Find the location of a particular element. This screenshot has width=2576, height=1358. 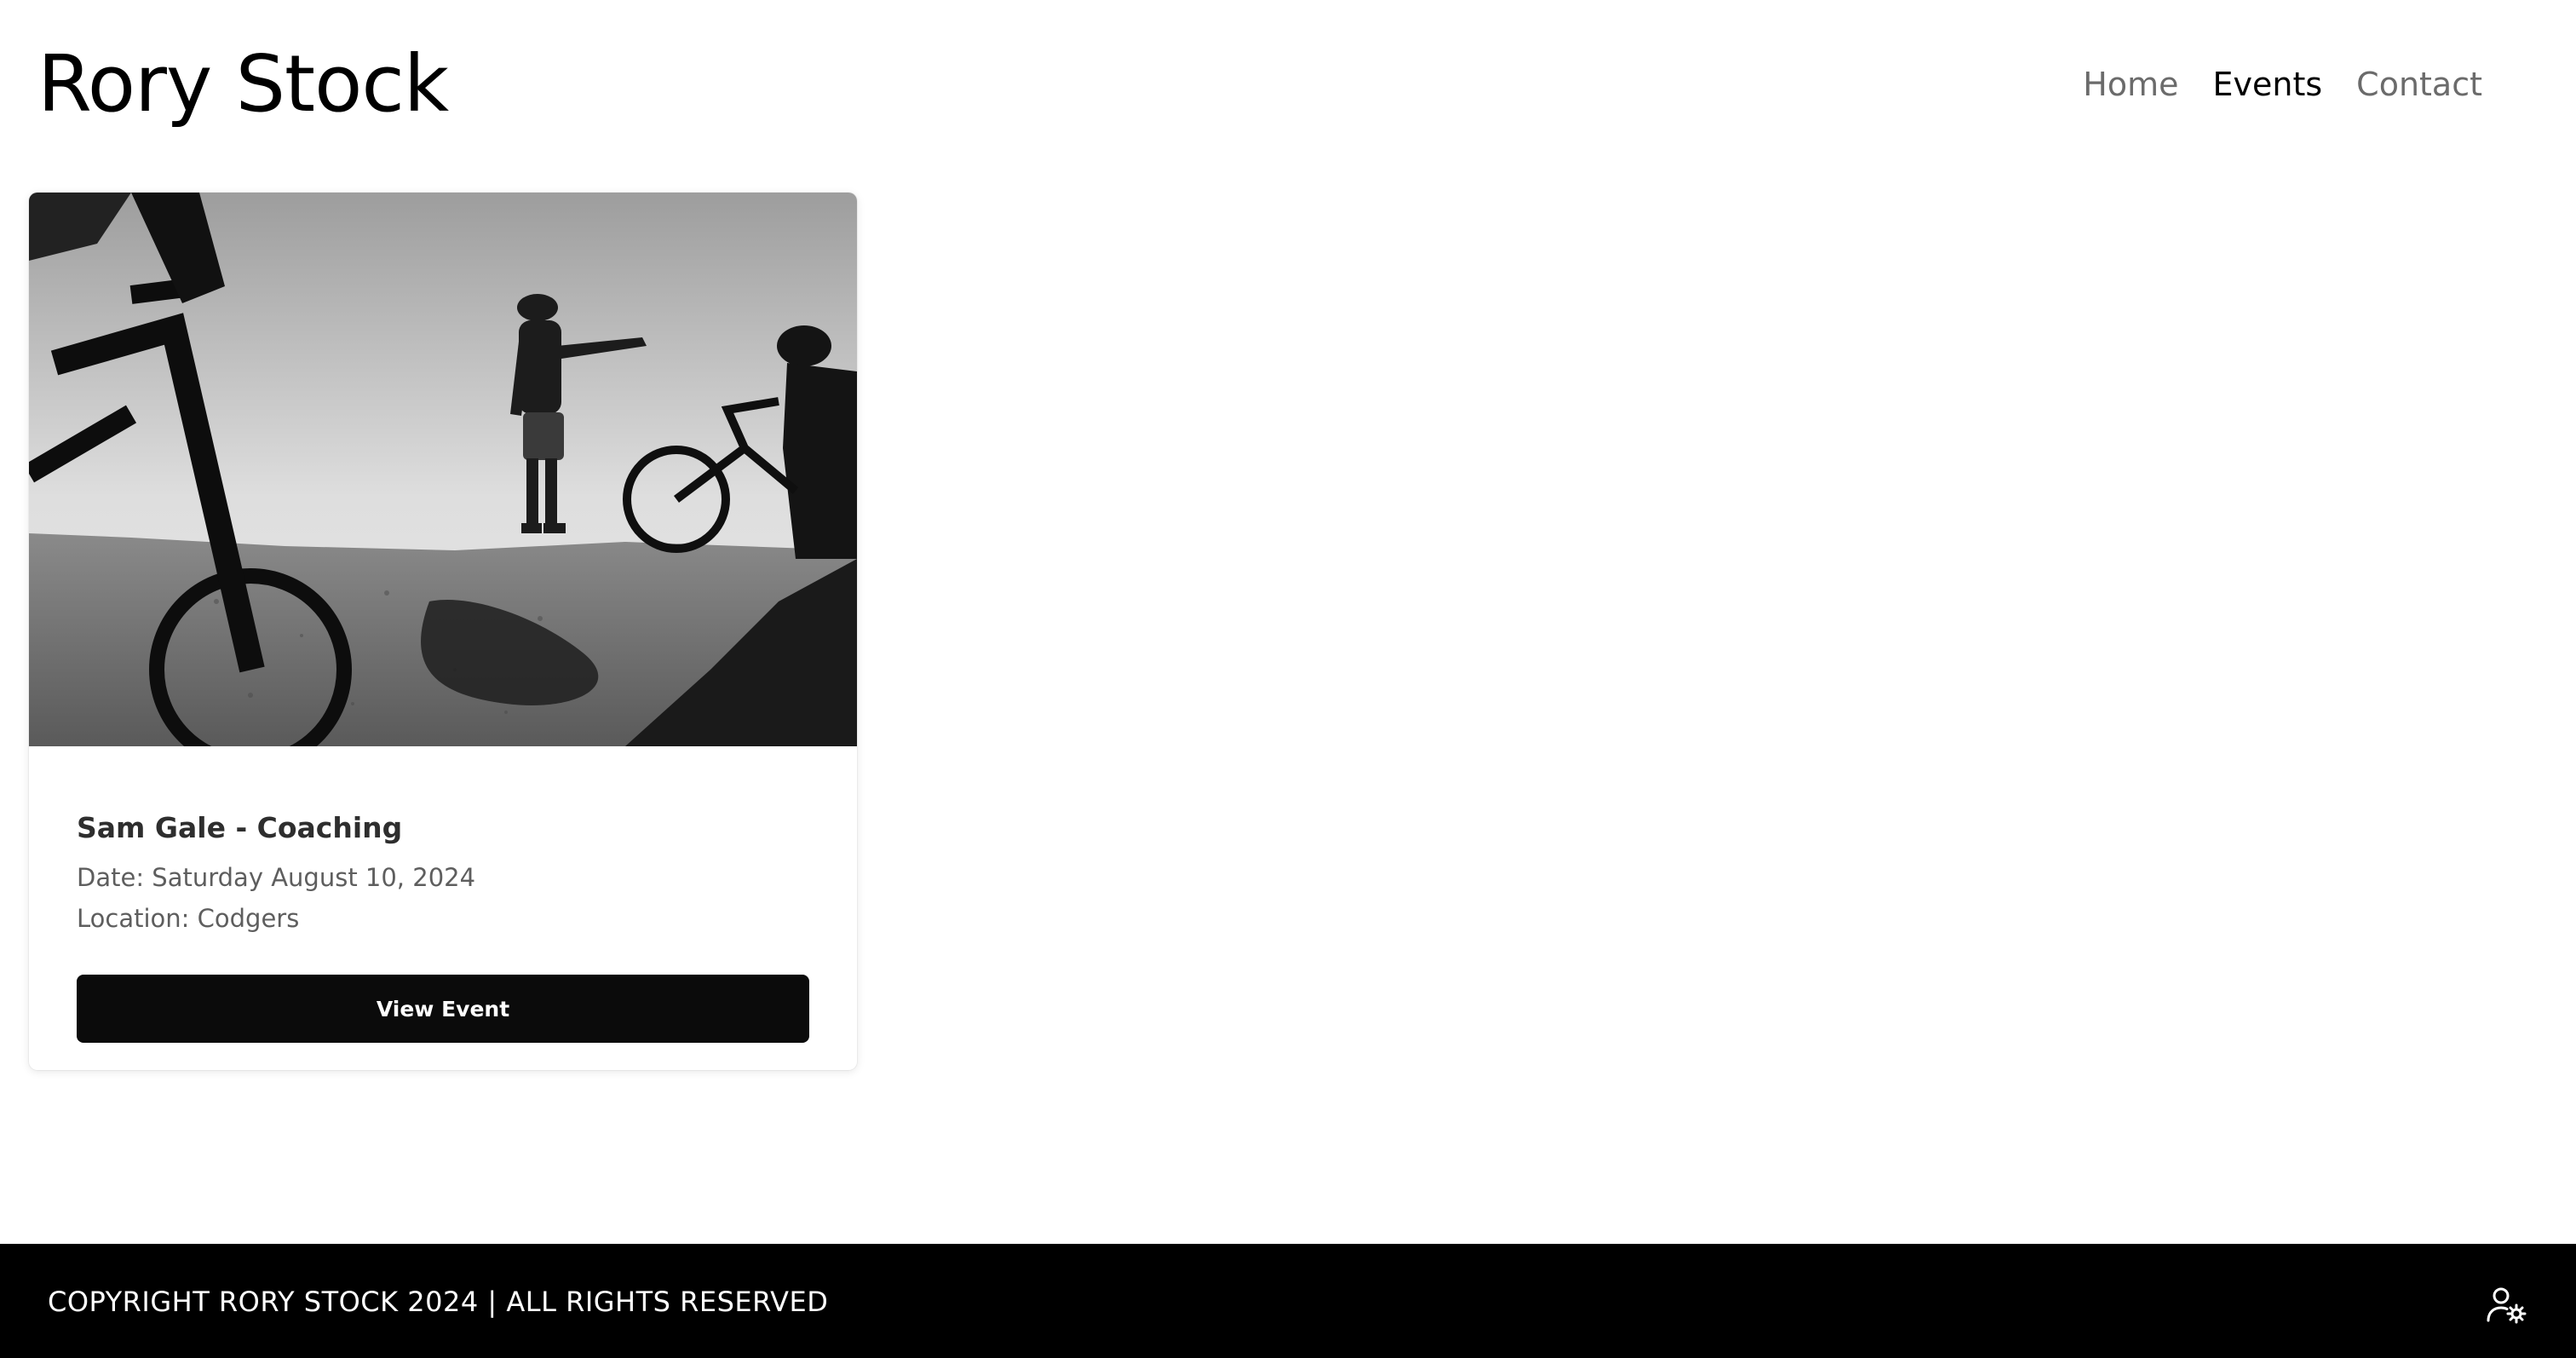

main-nav: Home Events Contact is located at coordinates (2282, 85).